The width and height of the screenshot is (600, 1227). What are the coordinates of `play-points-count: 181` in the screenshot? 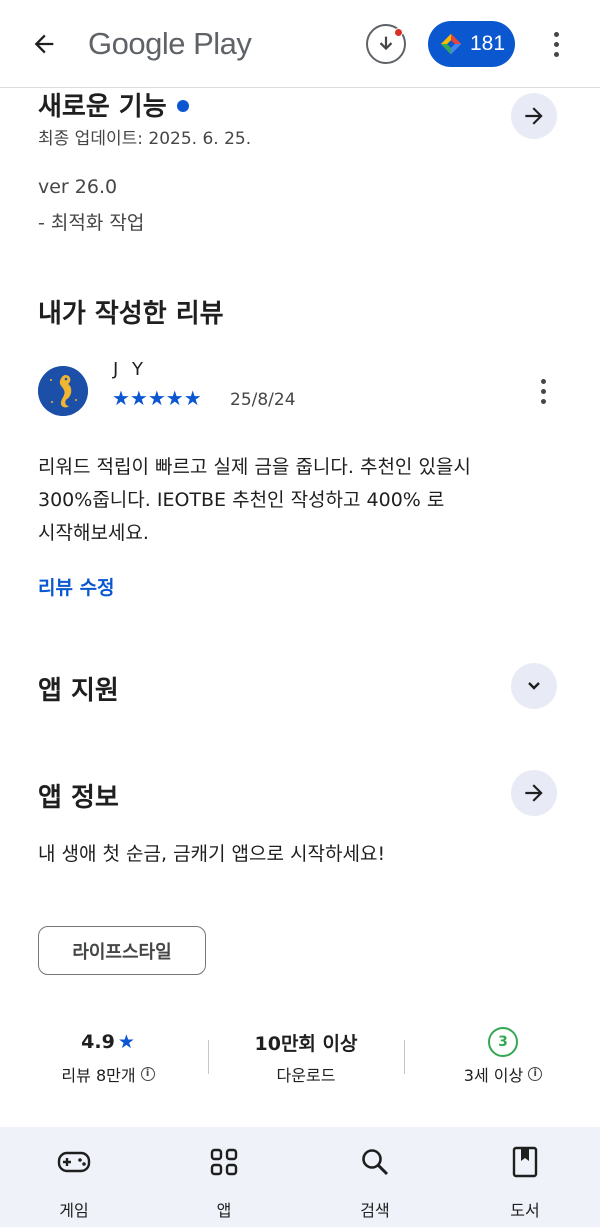 It's located at (488, 43).